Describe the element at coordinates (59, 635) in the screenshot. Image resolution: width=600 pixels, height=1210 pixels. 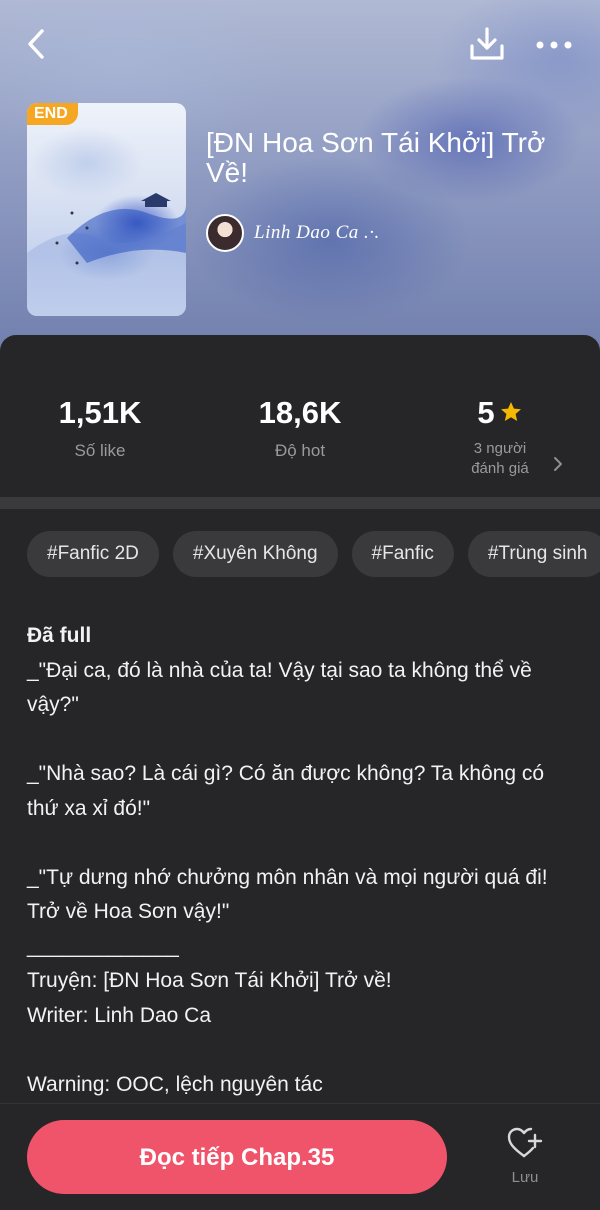
I see `completion-status: Đã full` at that location.